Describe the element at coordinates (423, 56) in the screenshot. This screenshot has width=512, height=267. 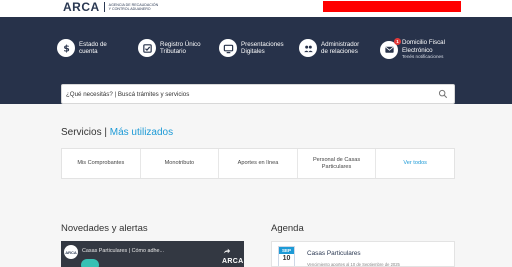
I see `notification-note: Tenés notificaciones` at that location.